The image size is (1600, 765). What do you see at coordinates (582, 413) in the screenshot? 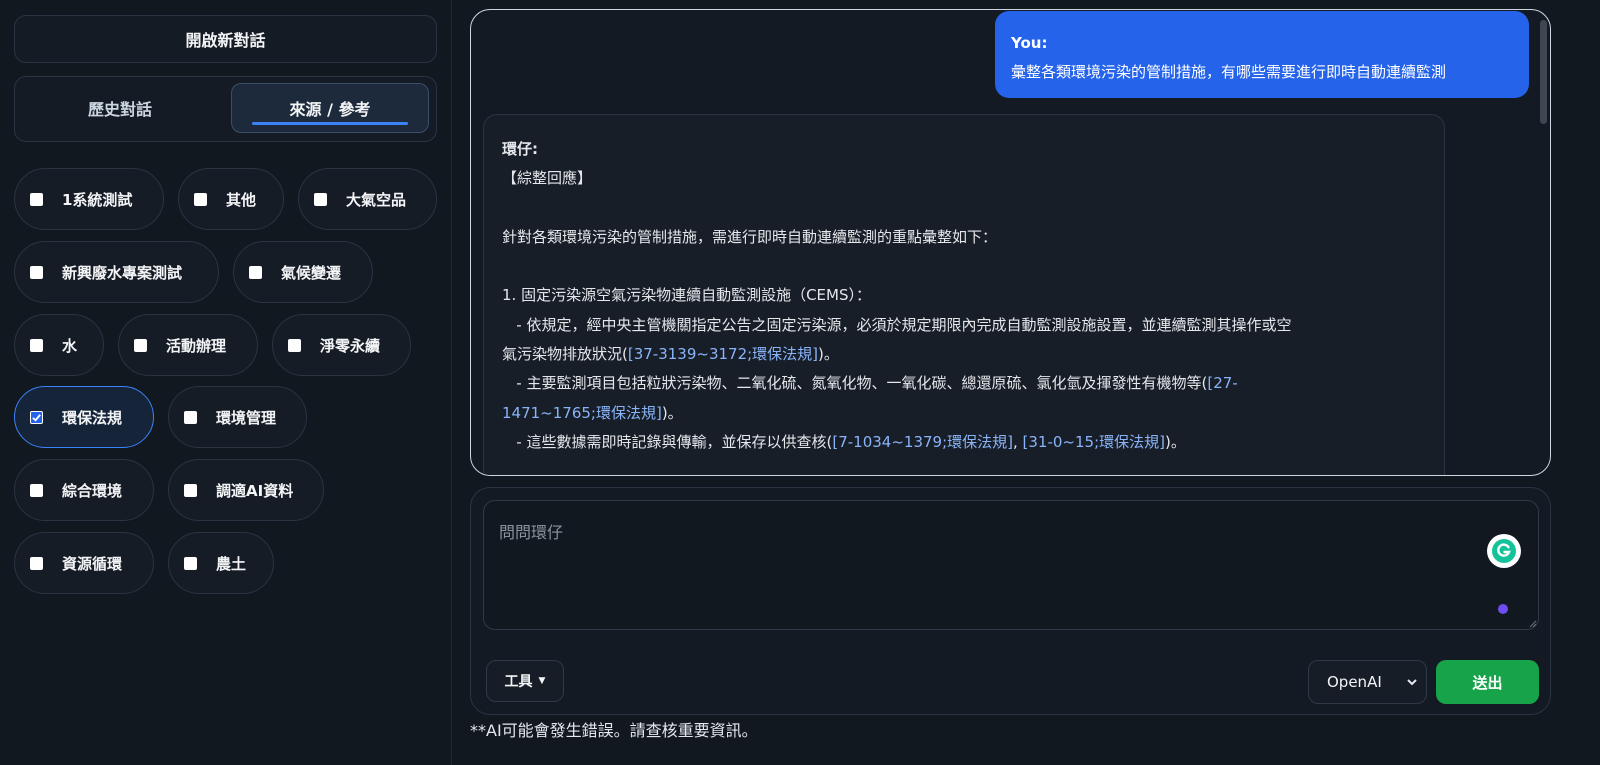
I see `citation-link: 1471~1765;環保法規]` at bounding box center [582, 413].